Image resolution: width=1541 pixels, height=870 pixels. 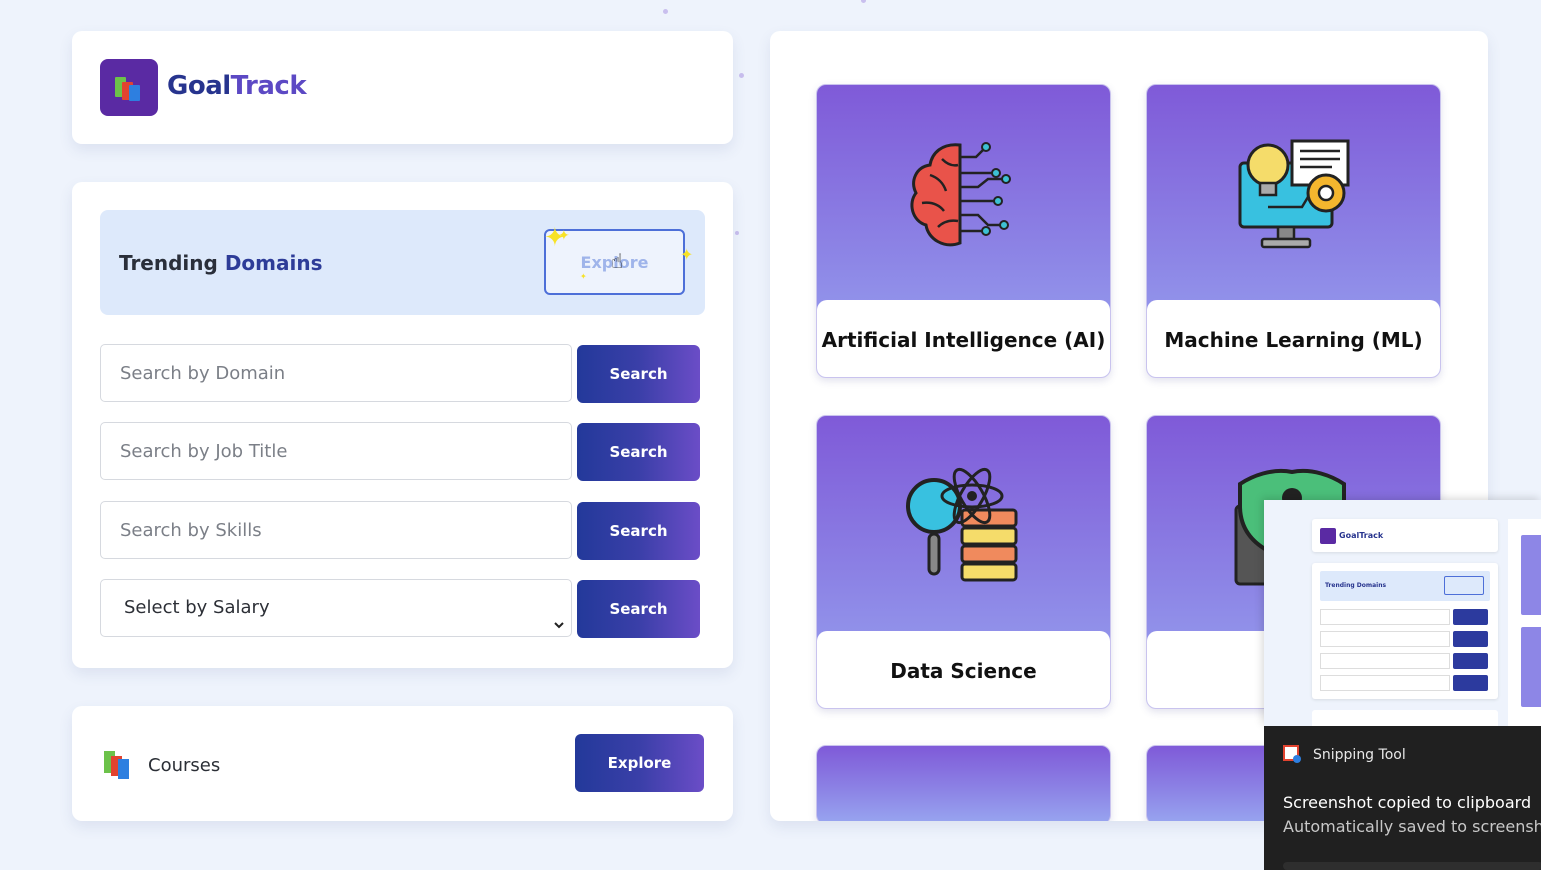 What do you see at coordinates (963, 669) in the screenshot?
I see `domain-card-label: Data Science` at bounding box center [963, 669].